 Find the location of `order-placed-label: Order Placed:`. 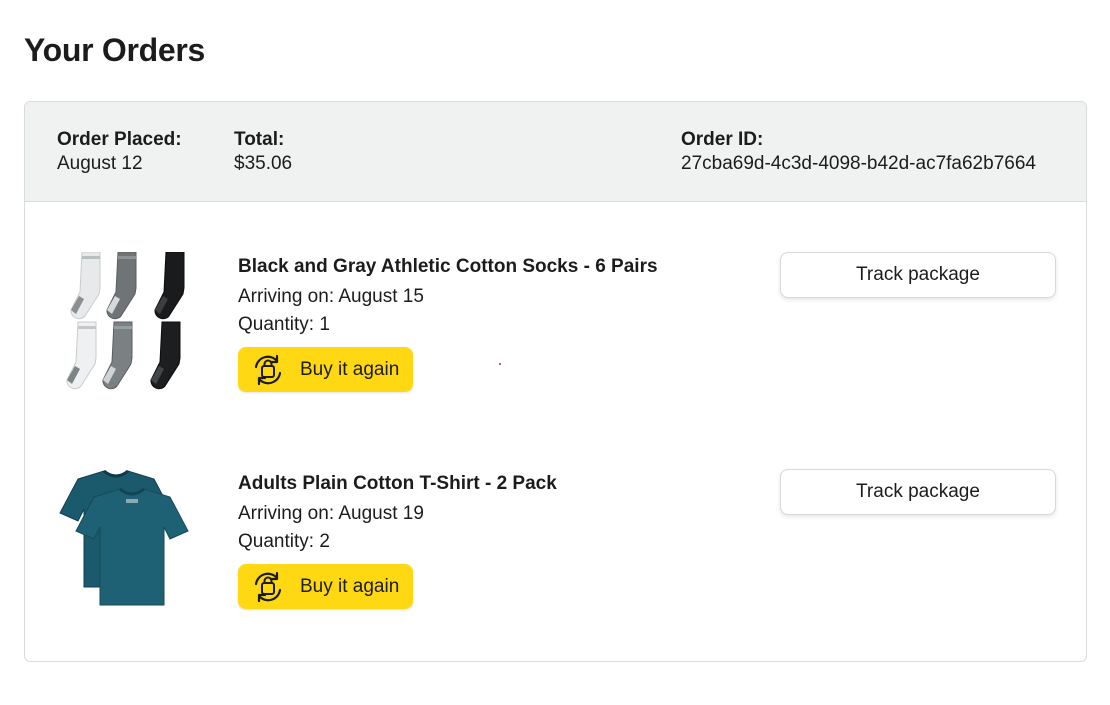

order-placed-label: Order Placed: is located at coordinates (119, 139).